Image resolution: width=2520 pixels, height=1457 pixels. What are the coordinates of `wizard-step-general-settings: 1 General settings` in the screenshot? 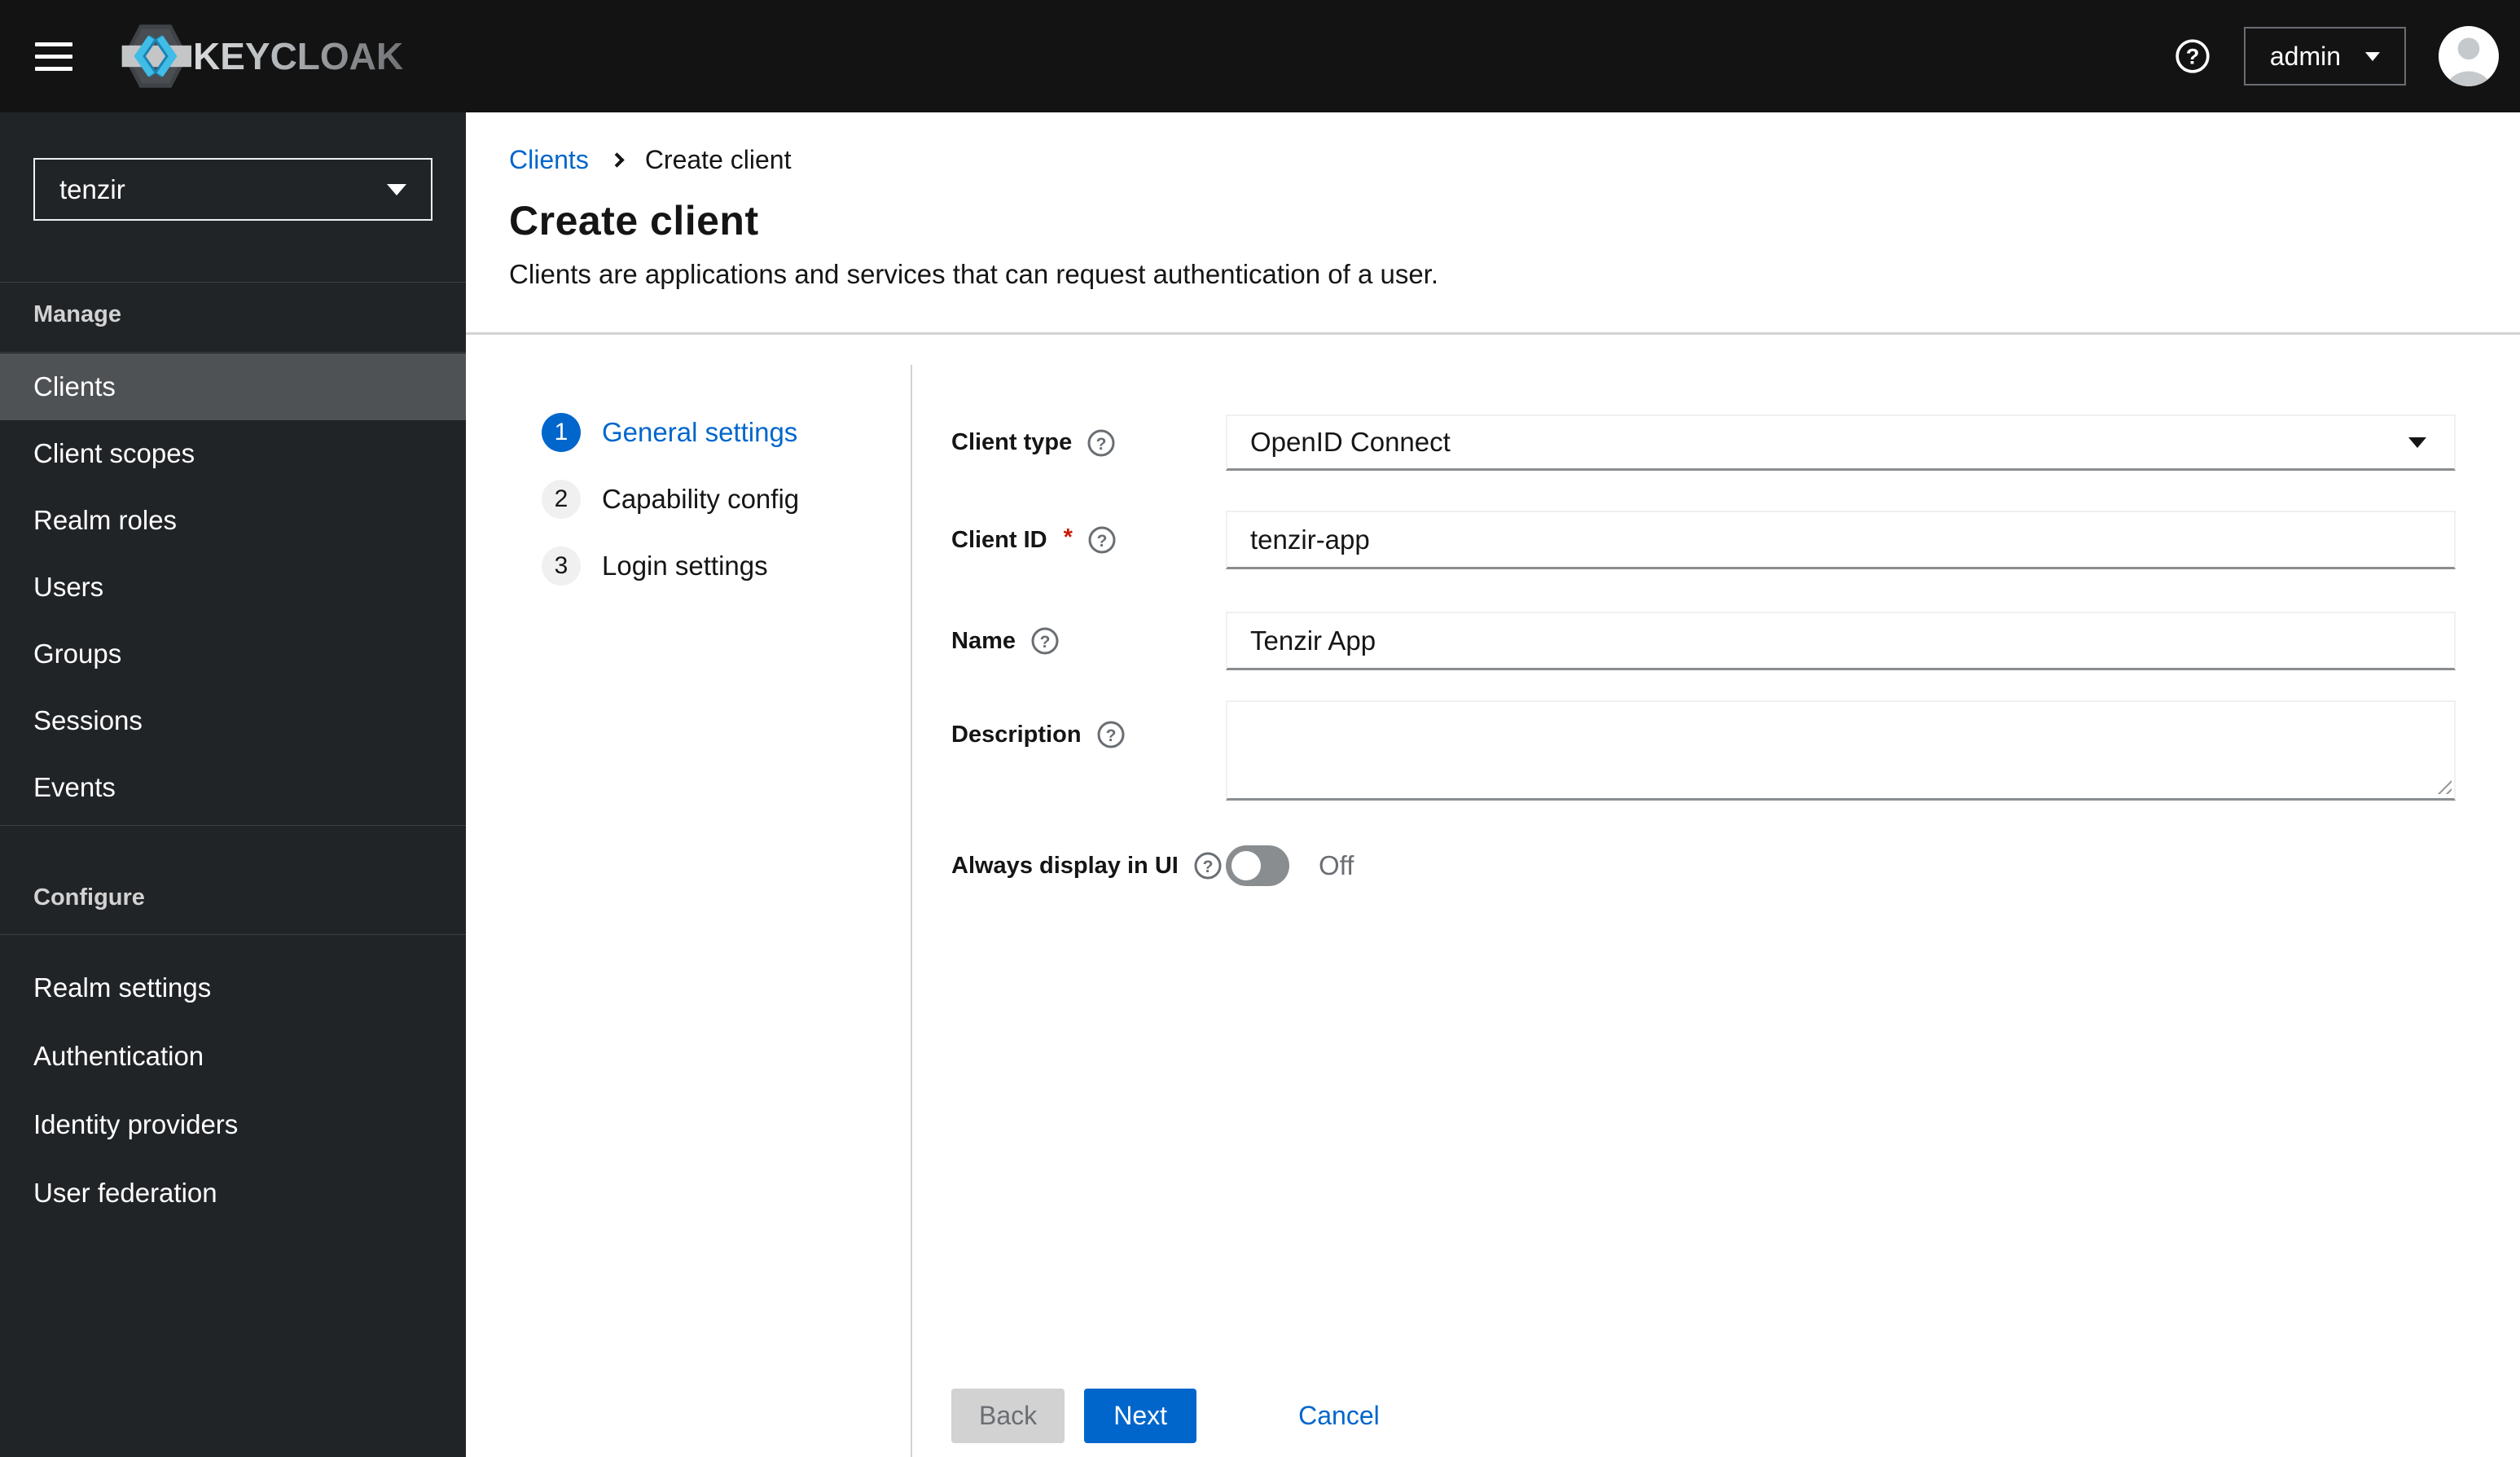 It's located at (670, 432).